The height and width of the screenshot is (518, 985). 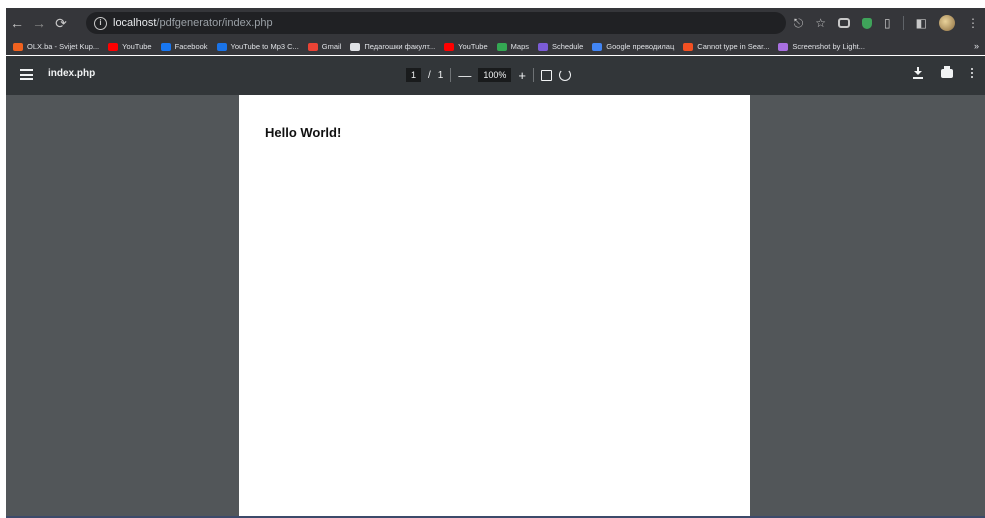 What do you see at coordinates (72, 73) in the screenshot?
I see `file-title: index.php` at bounding box center [72, 73].